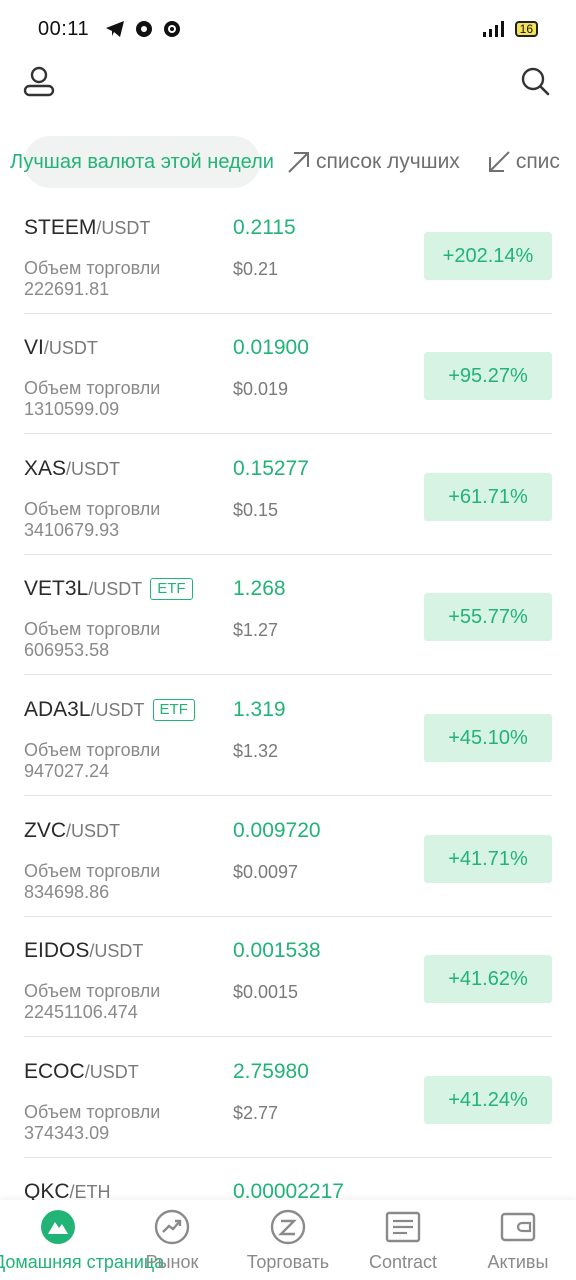 This screenshot has height=1280, width=576. What do you see at coordinates (256, 751) in the screenshot?
I see `usd-price: $1.32` at bounding box center [256, 751].